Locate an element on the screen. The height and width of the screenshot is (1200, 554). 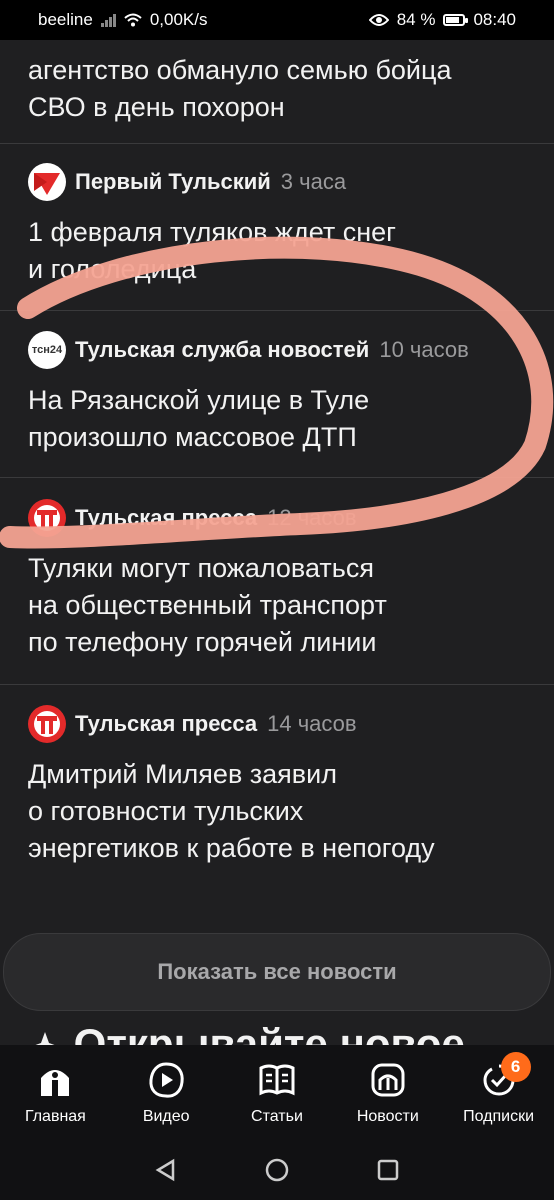
wifi-icon is located at coordinates (133, 20).